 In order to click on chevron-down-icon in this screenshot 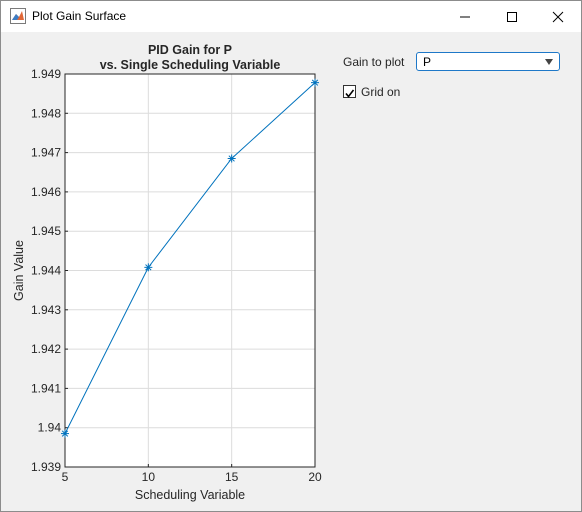, I will do `click(549, 62)`.